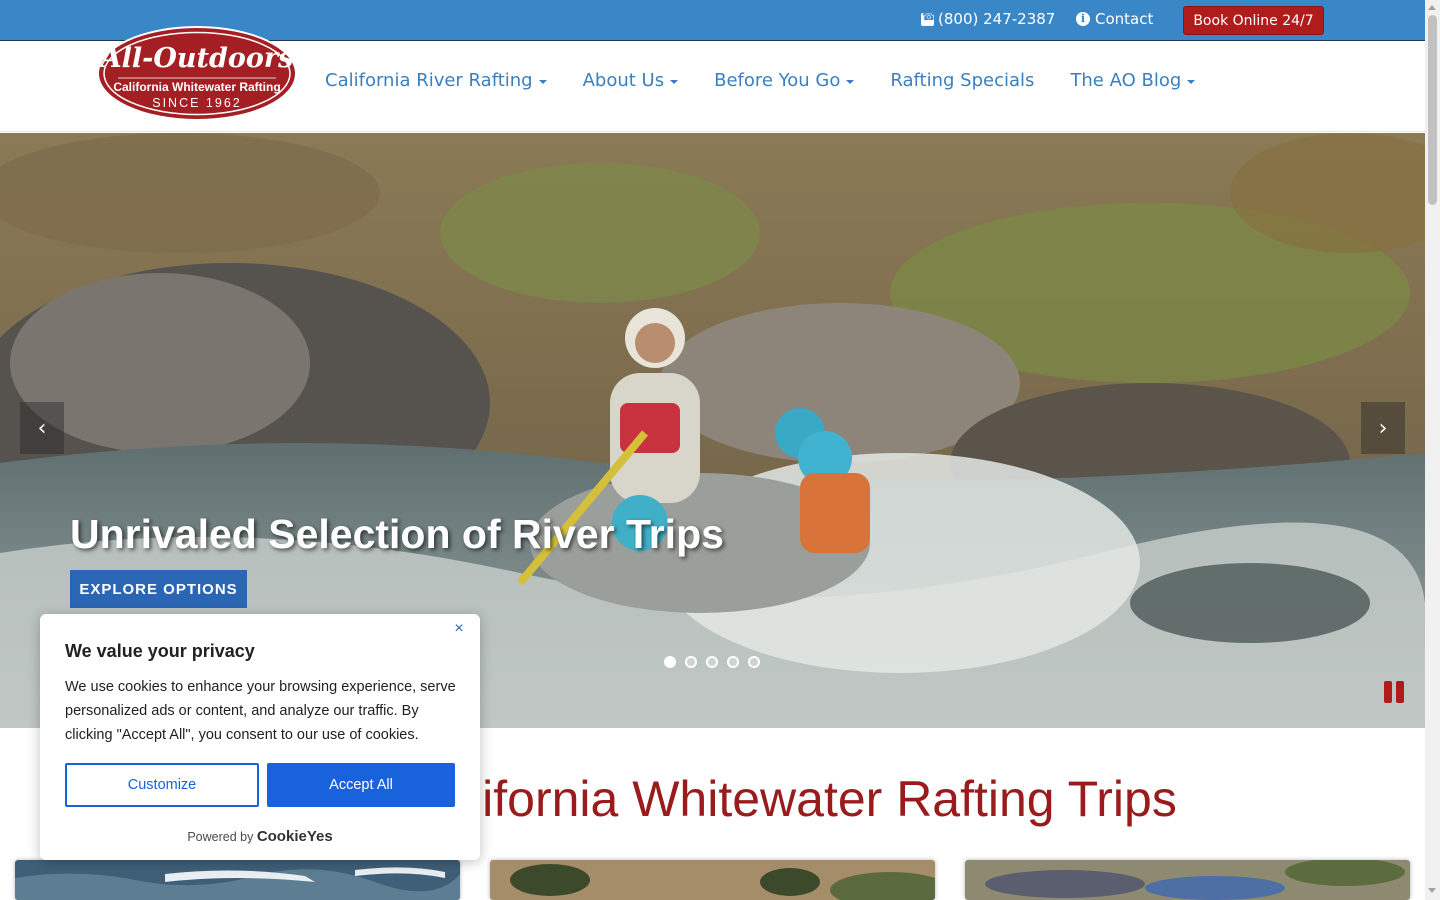 Image resolution: width=1440 pixels, height=900 pixels. I want to click on info-circle-icon: i, so click(1083, 19).